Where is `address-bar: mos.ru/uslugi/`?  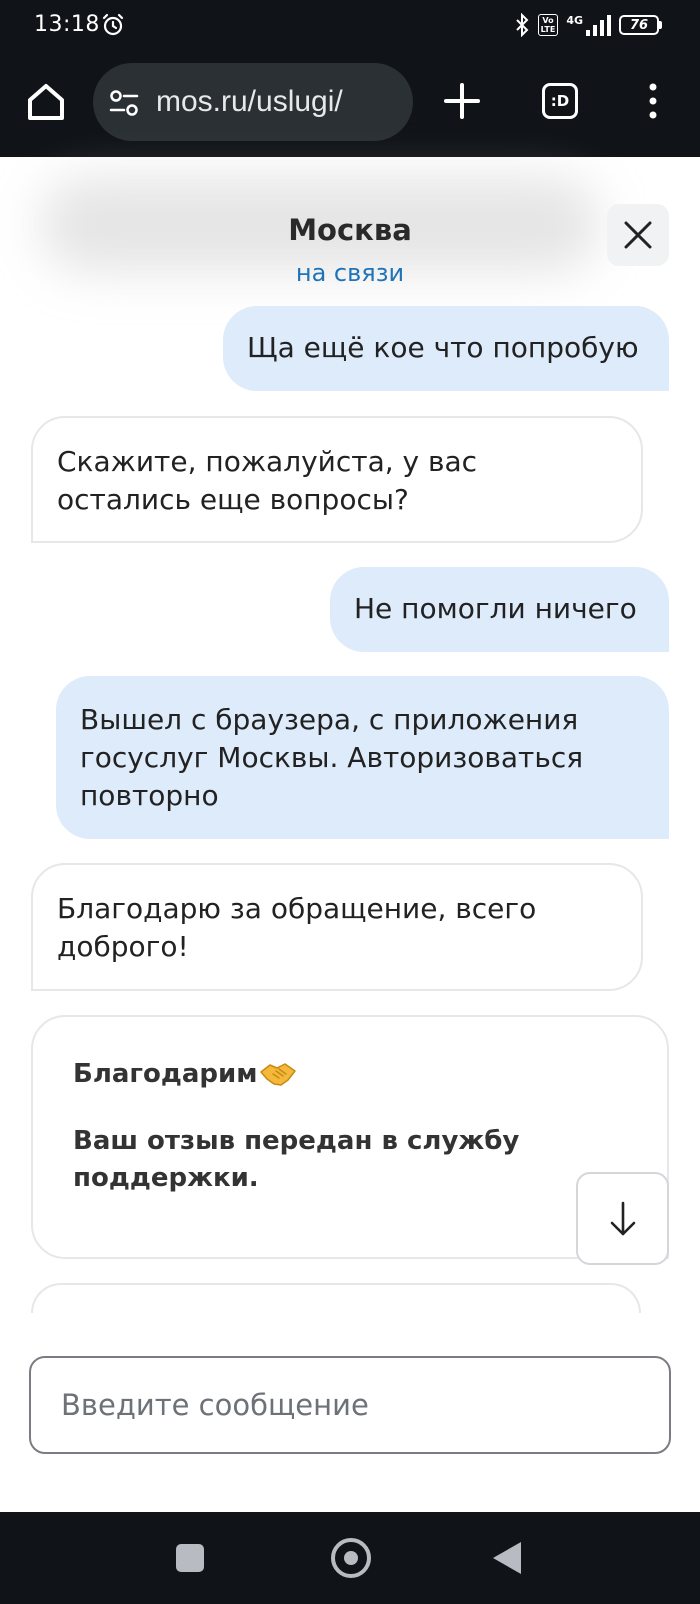
address-bar: mos.ru/uslugi/ is located at coordinates (253, 102).